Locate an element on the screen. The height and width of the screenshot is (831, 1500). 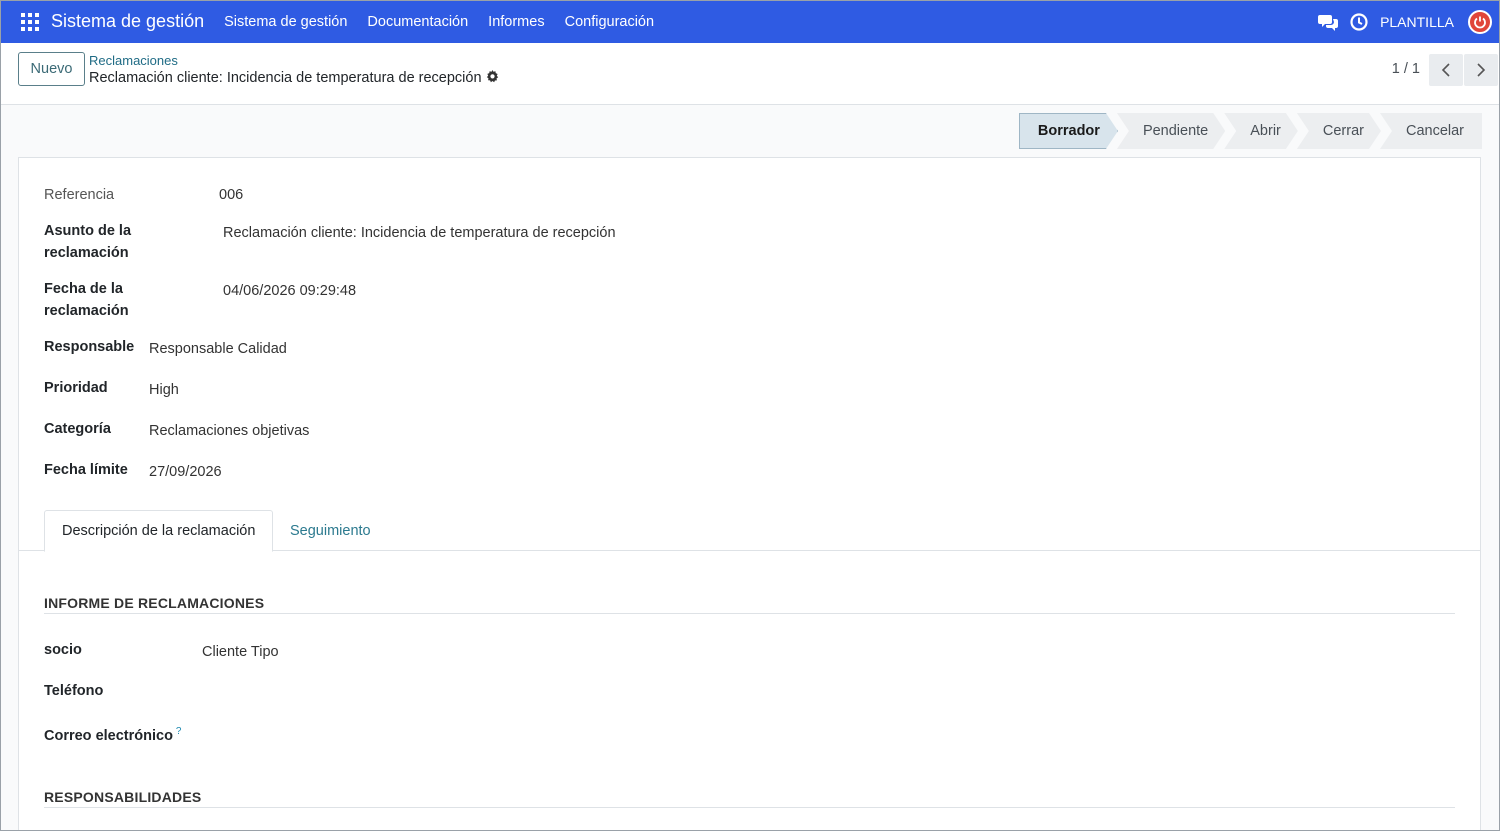
clock-icon is located at coordinates (1359, 21).